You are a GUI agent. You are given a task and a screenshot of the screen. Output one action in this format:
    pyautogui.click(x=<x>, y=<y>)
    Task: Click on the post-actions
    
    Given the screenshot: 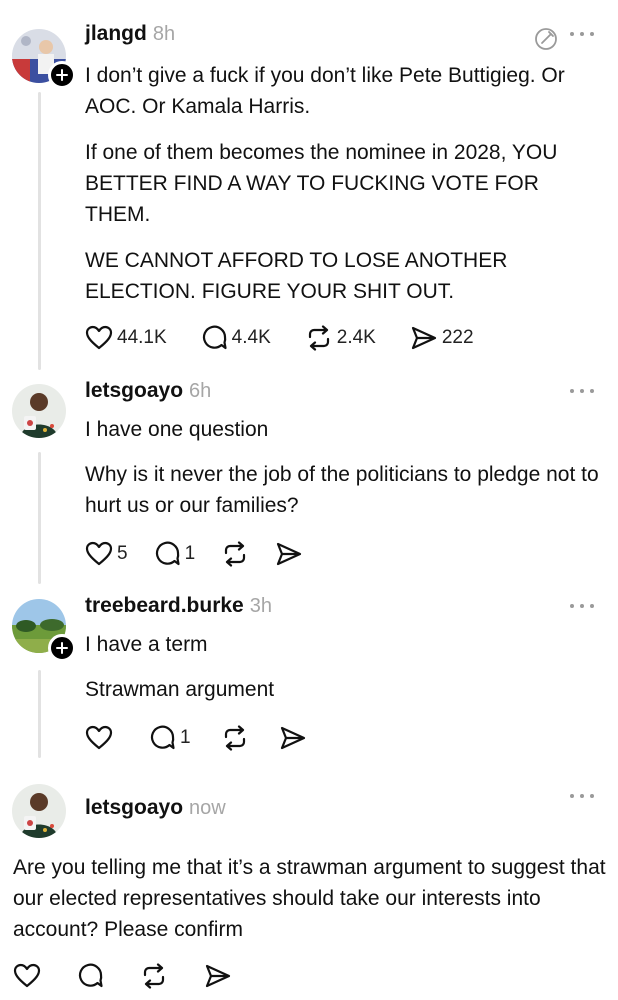 What is the action you would take?
    pyautogui.click(x=139, y=975)
    